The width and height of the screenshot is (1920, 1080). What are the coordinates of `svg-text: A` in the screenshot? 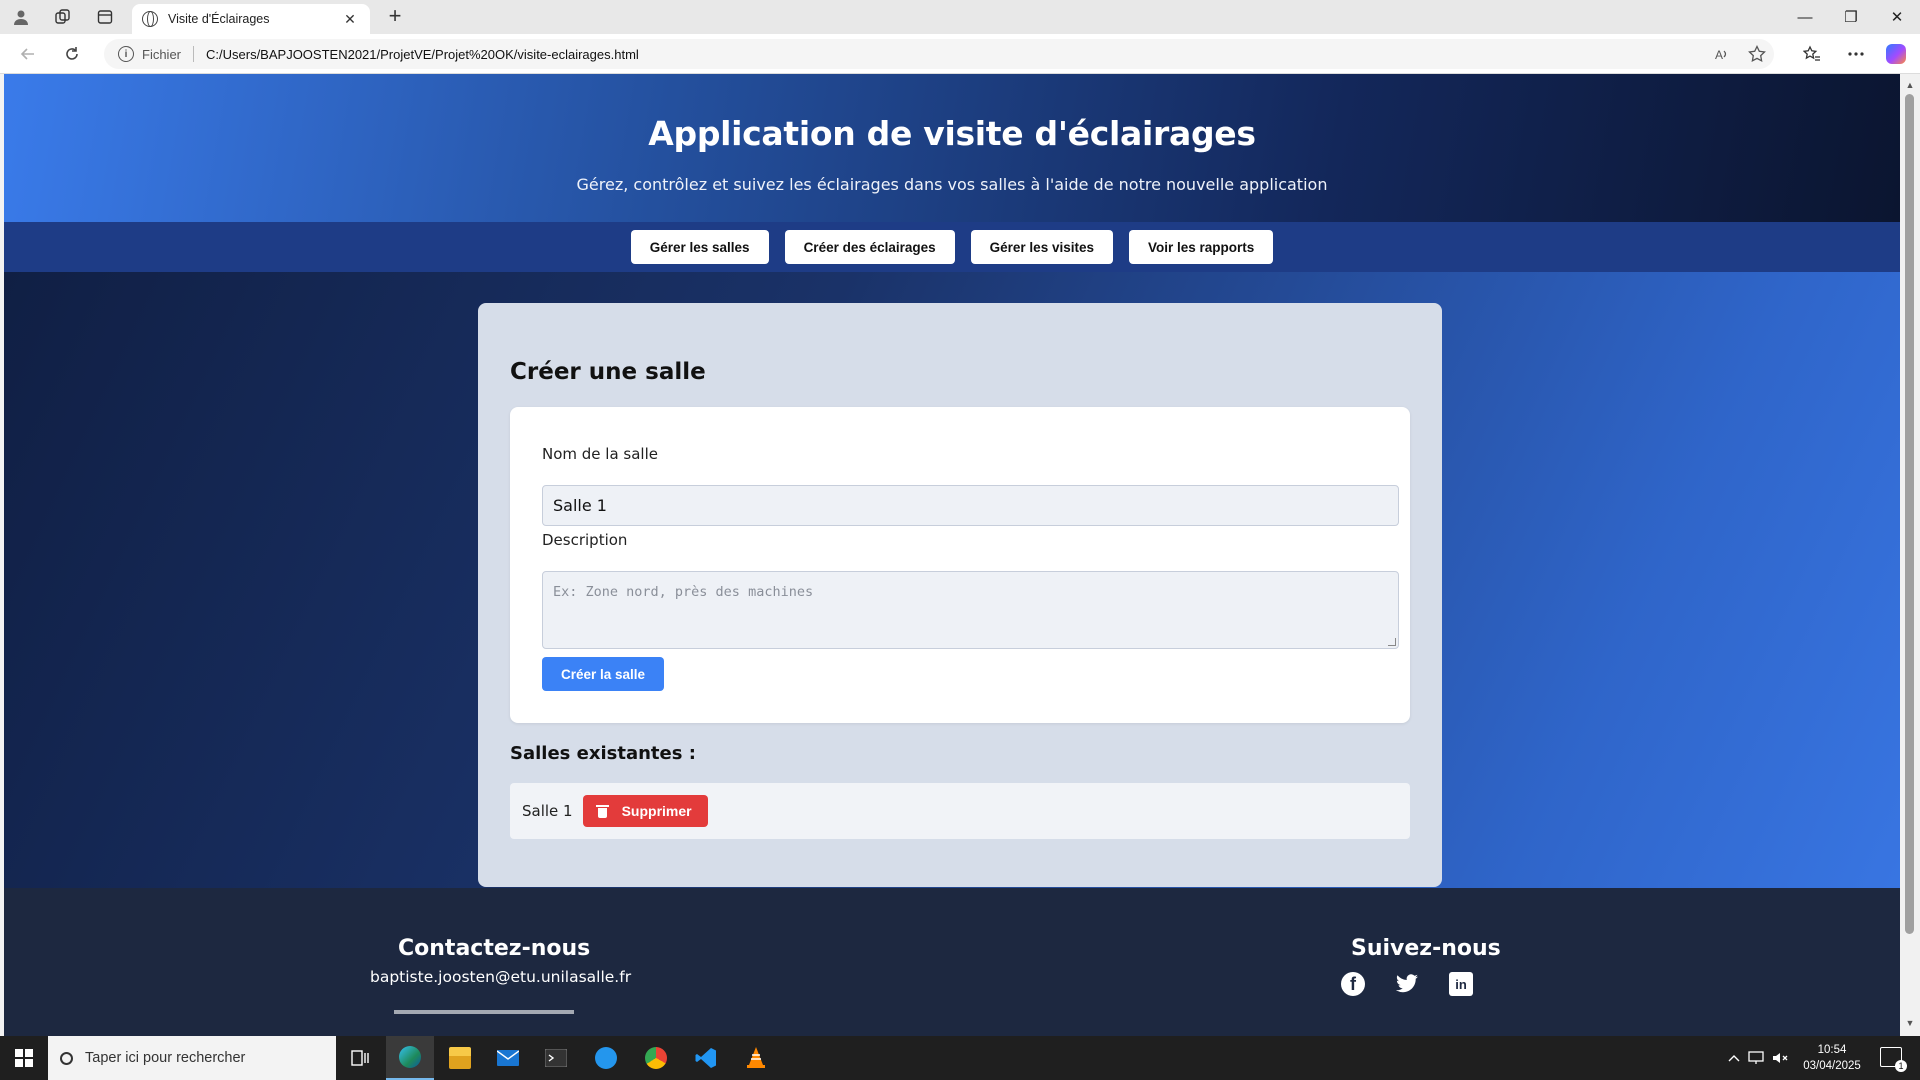 It's located at (1719, 55).